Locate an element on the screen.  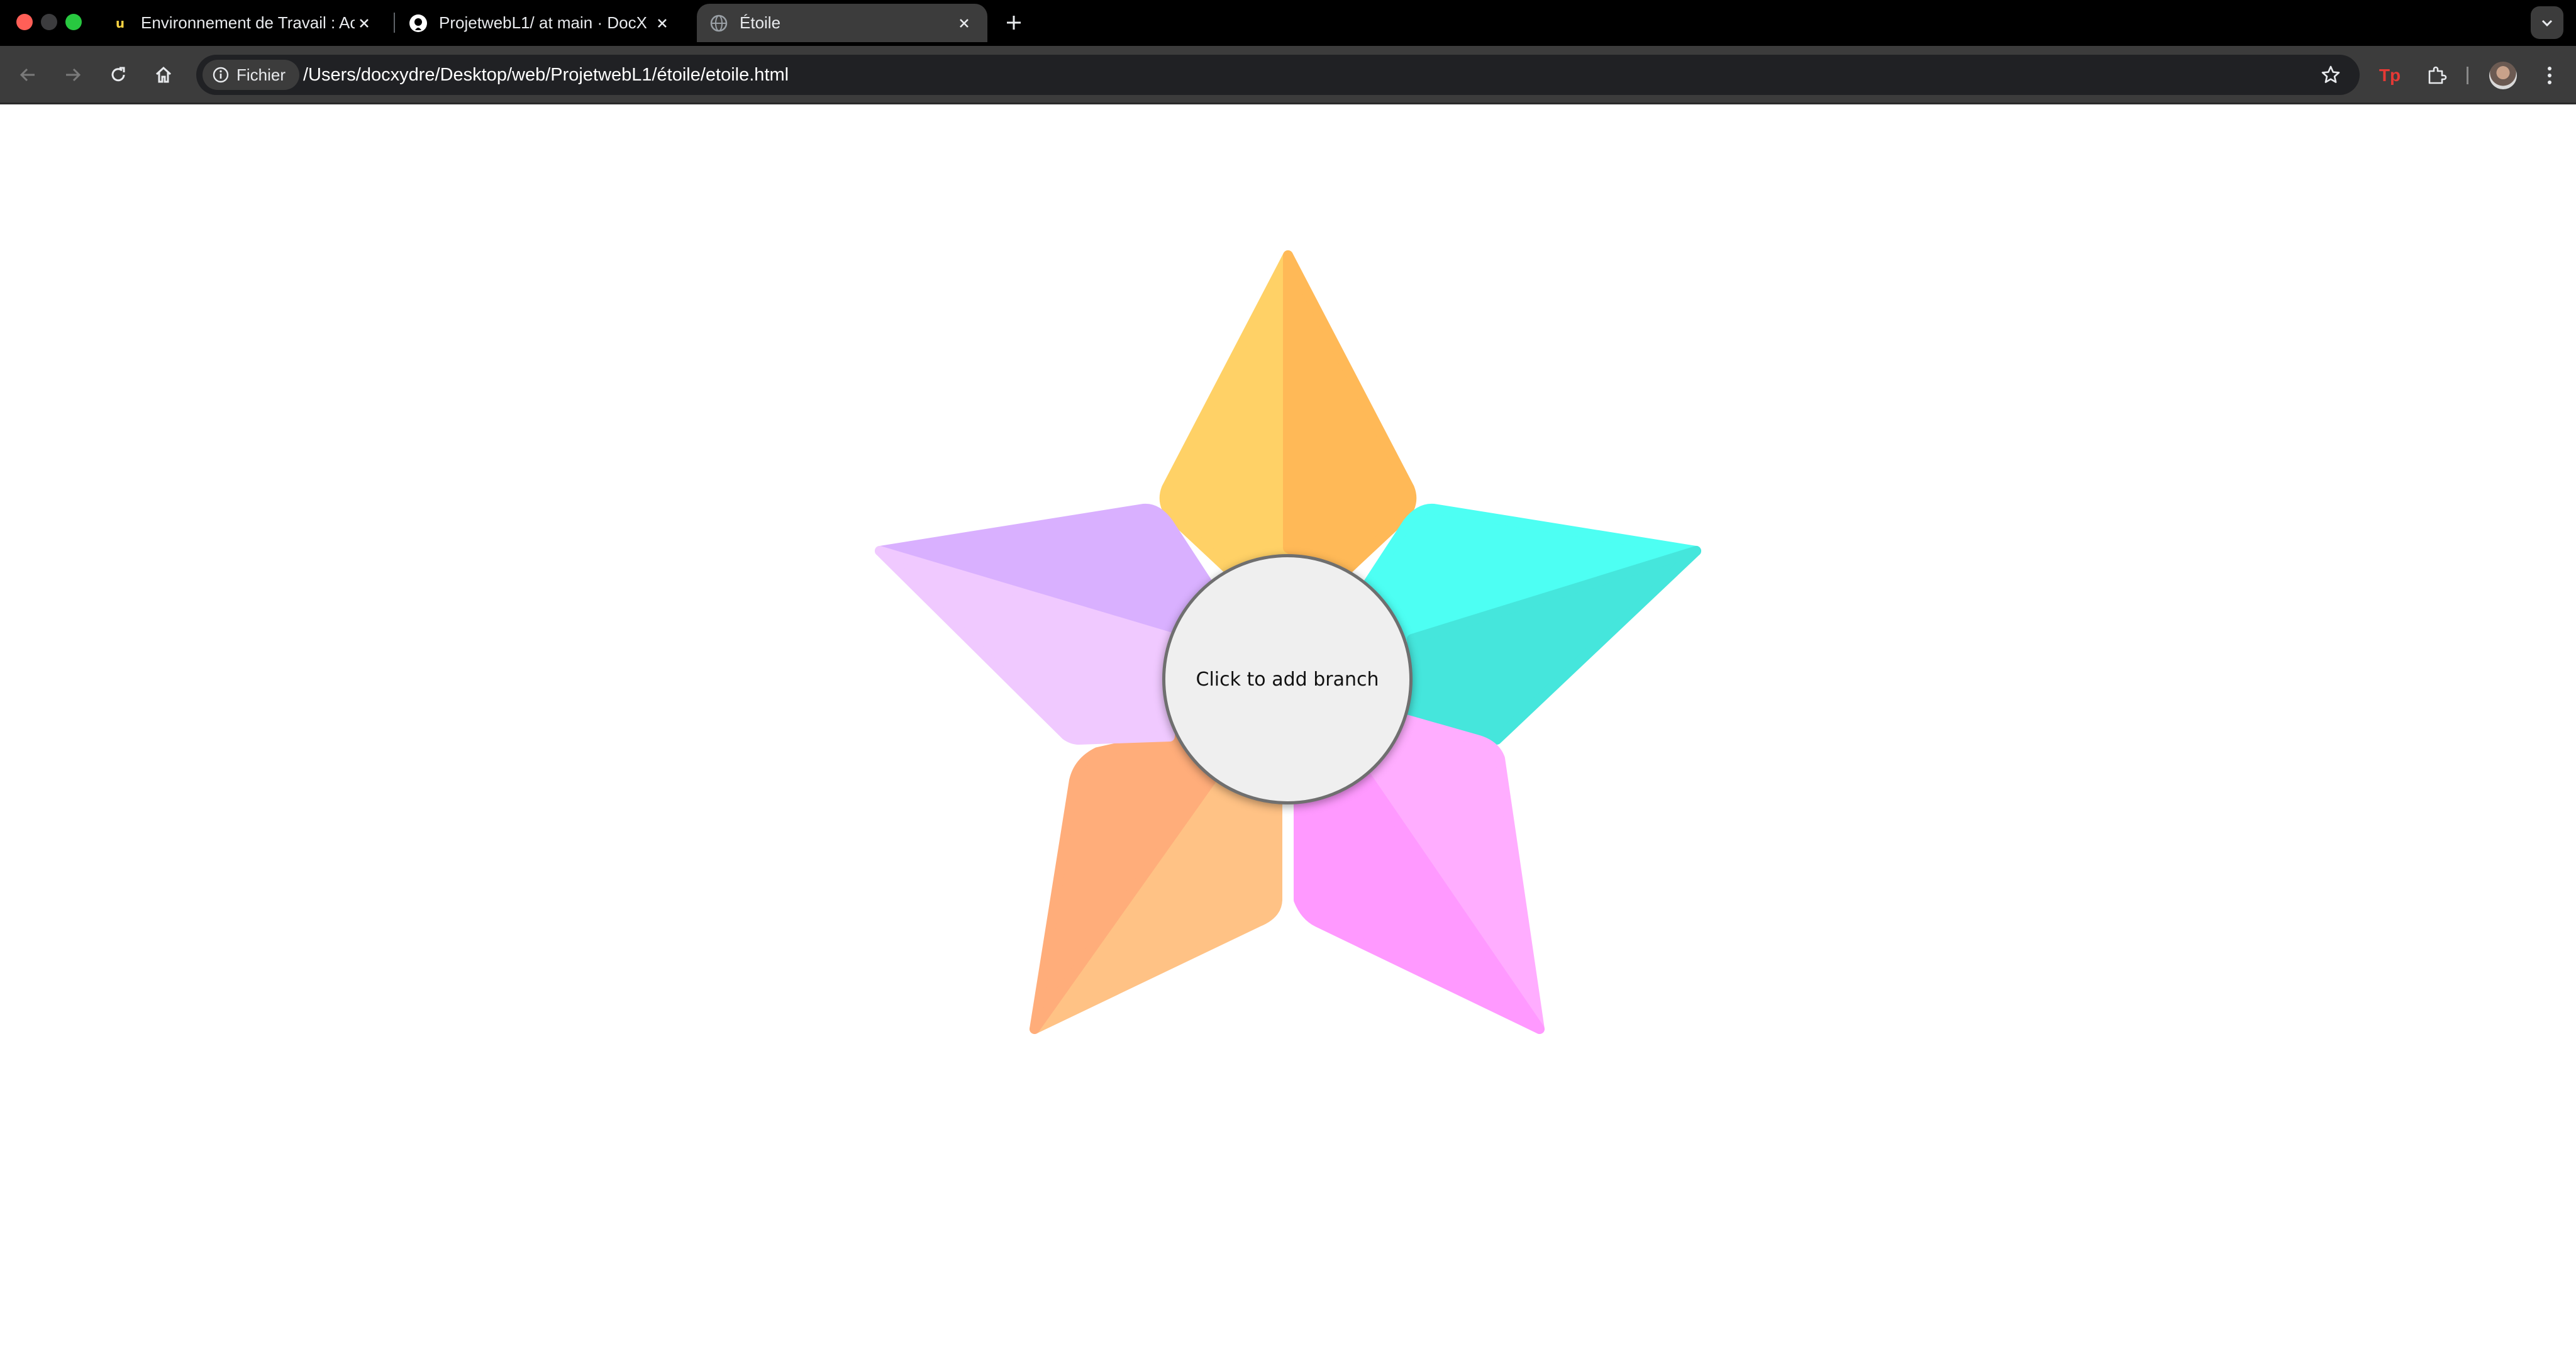
tab-title: ProjetwebL1/ at main · DocXy is located at coordinates (543, 22).